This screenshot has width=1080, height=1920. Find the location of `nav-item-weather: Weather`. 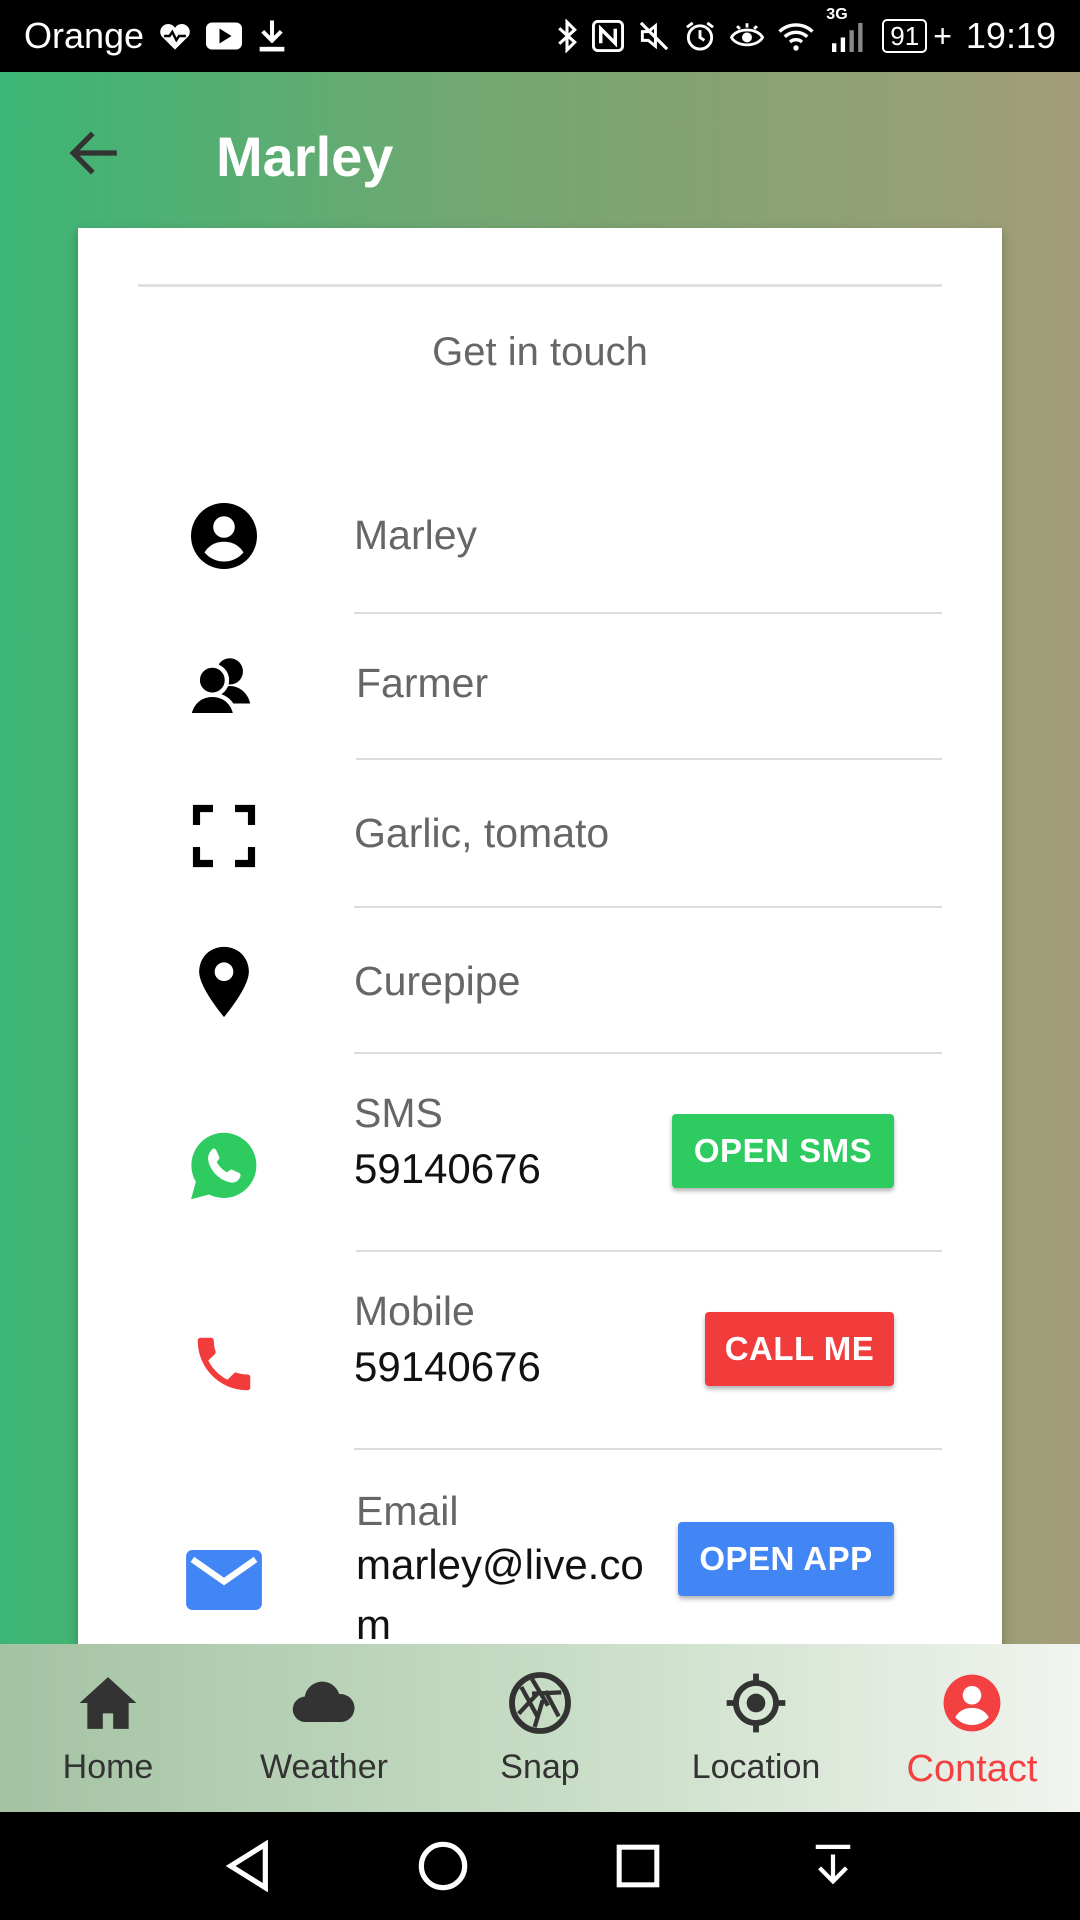

nav-item-weather: Weather is located at coordinates (324, 1728).